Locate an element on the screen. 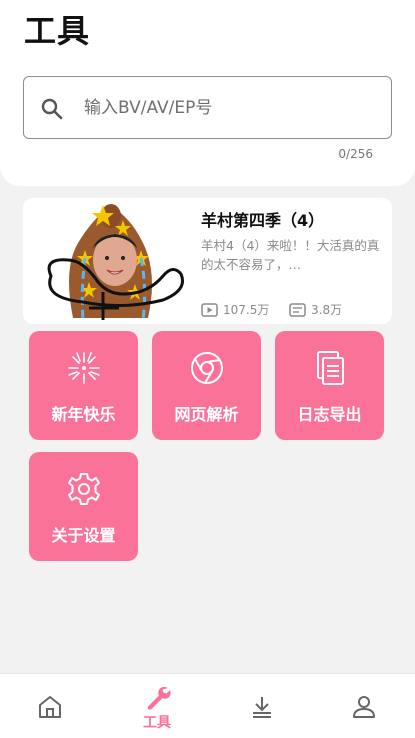 This screenshot has width=415, height=738. video-thumbnail is located at coordinates (106, 261).